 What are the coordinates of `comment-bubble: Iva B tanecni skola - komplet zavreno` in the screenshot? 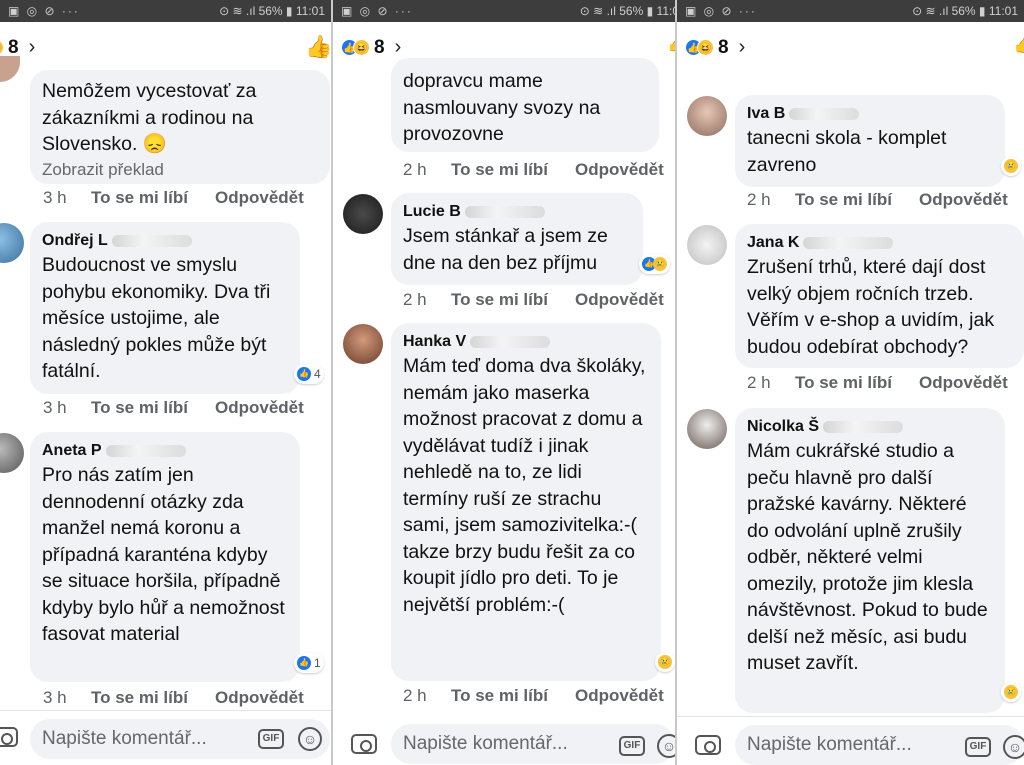 It's located at (870, 141).